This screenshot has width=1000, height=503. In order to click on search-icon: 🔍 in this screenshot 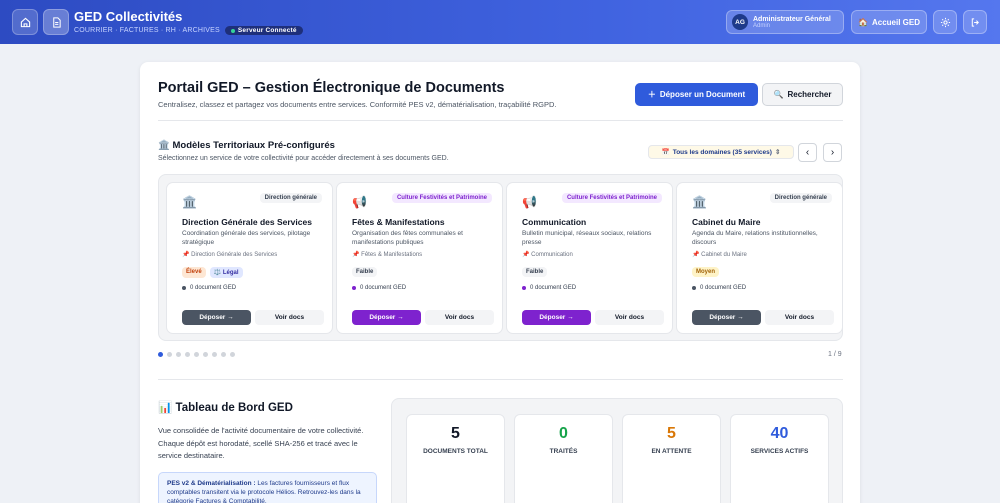, I will do `click(778, 94)`.